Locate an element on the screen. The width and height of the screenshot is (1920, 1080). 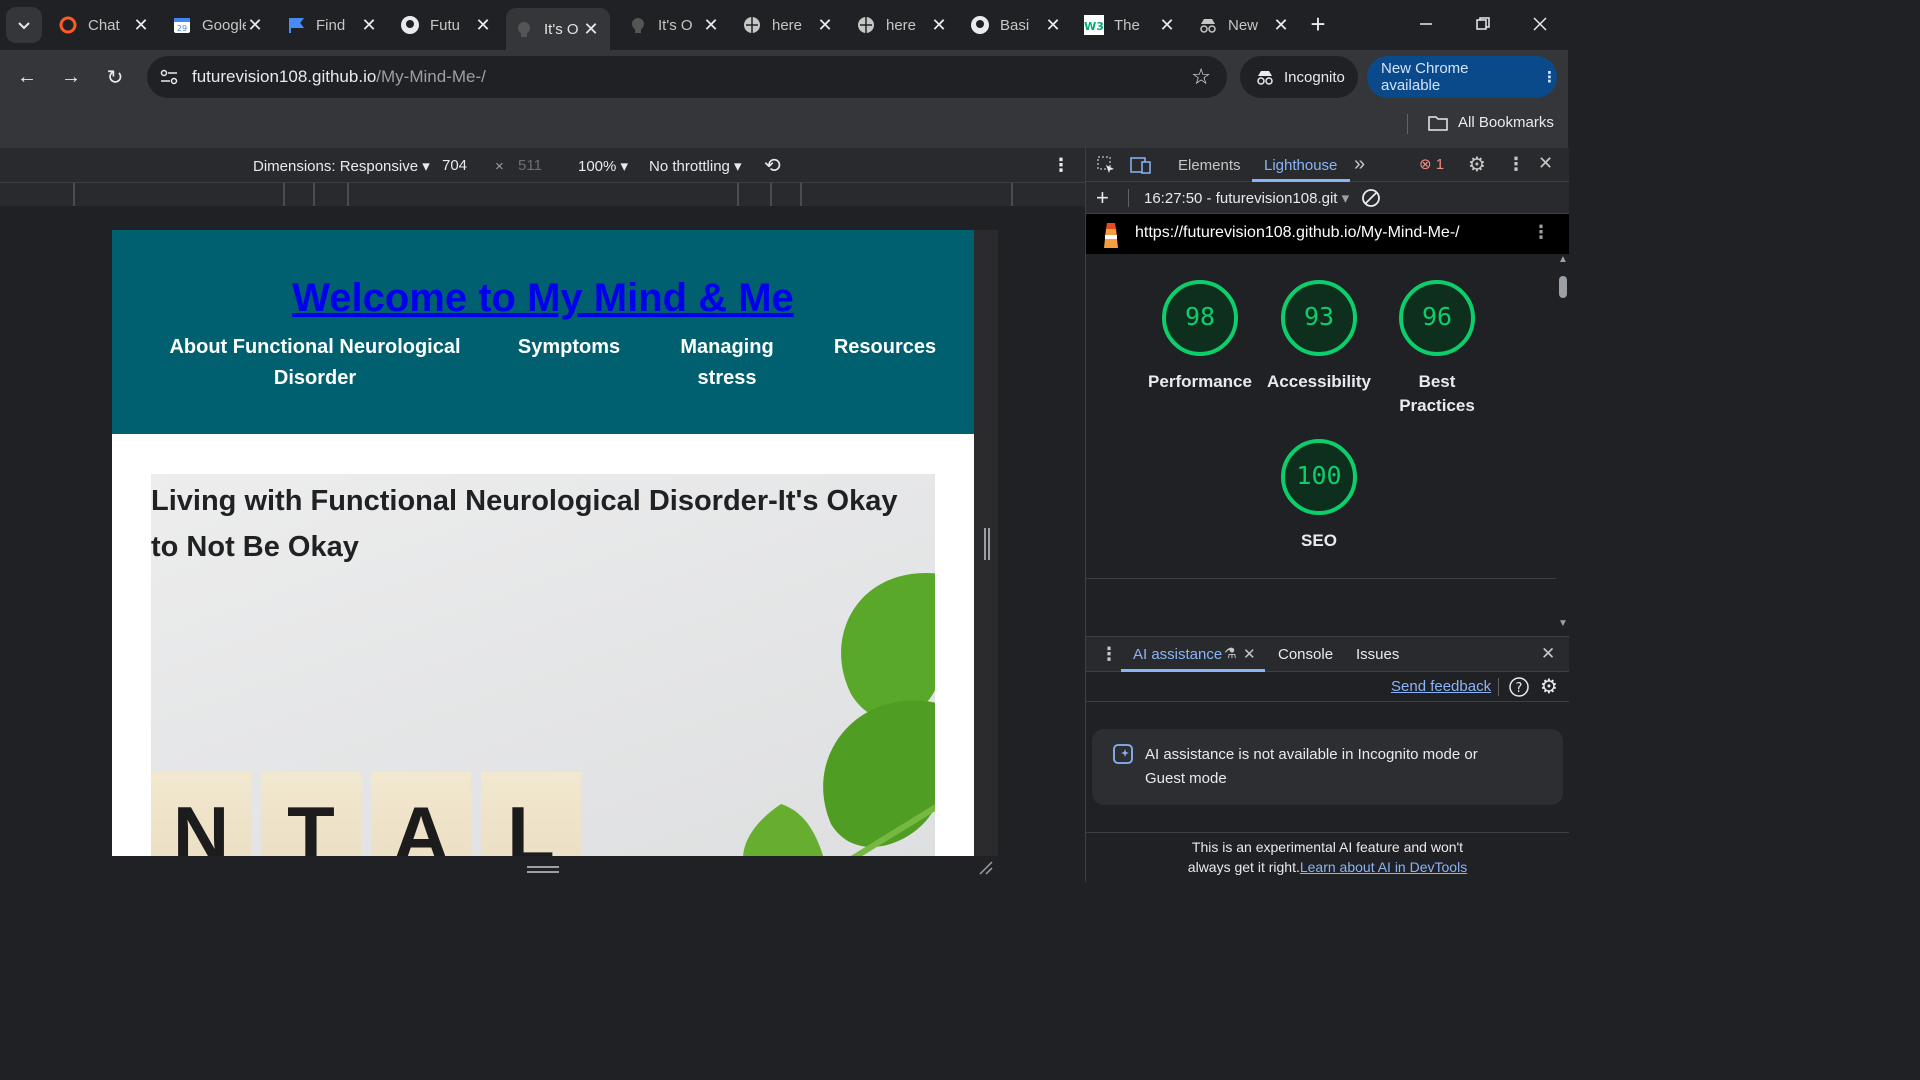
nav-link-about: About Functional Neurological Disorder is located at coordinates (315, 363).